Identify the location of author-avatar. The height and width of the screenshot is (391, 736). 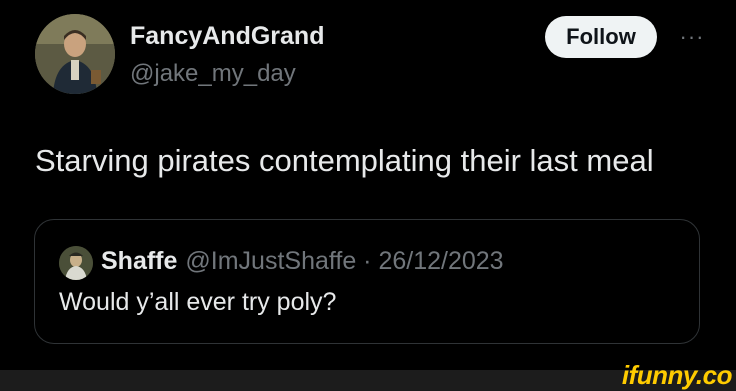
(75, 54).